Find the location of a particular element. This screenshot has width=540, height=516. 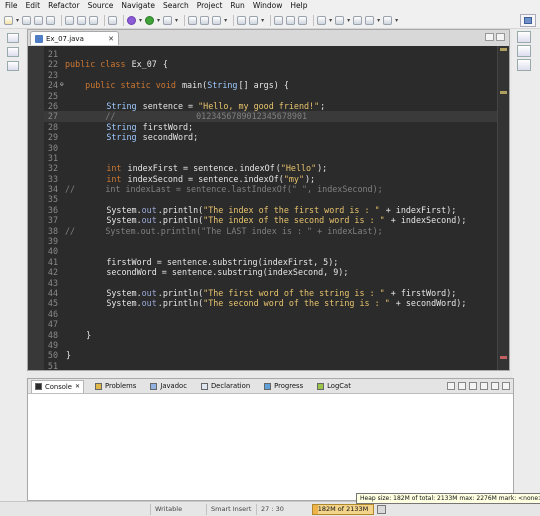

menu-project: Project is located at coordinates (210, 6).